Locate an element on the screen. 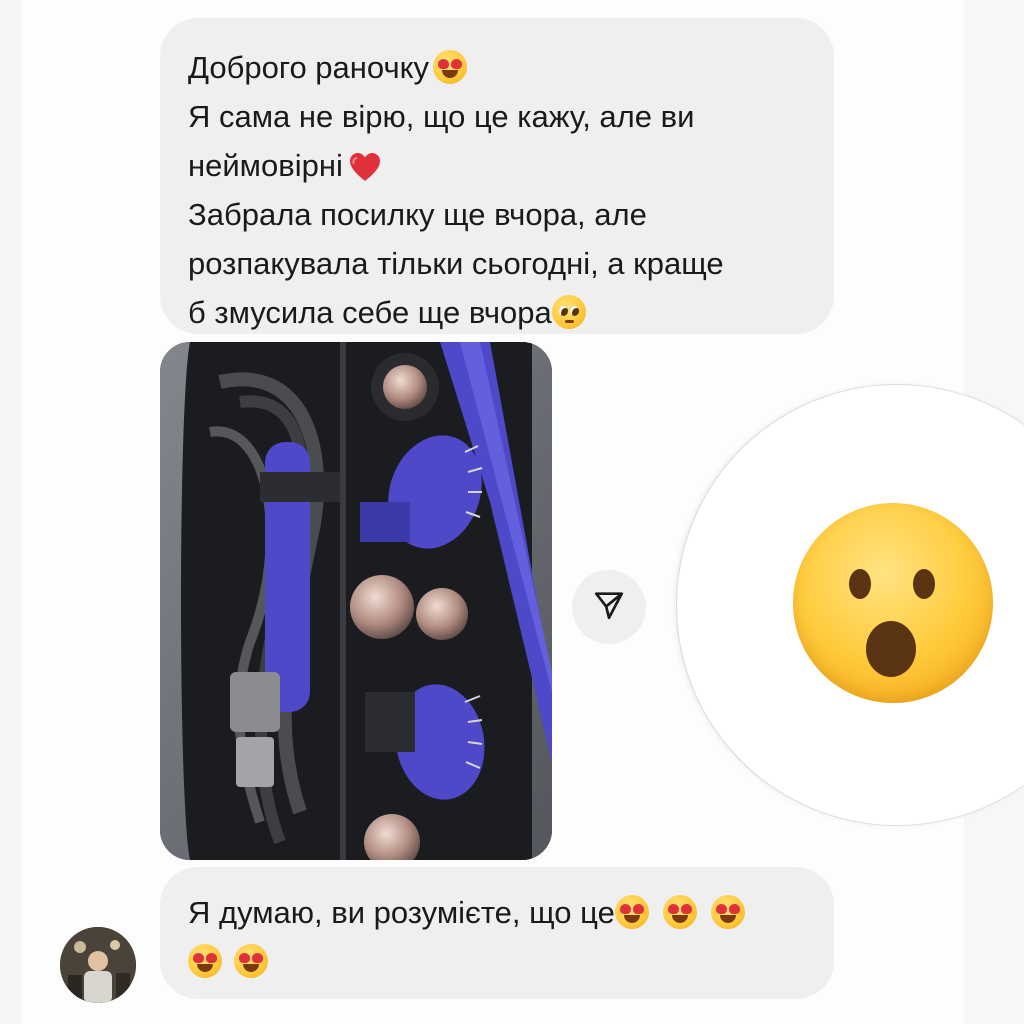 This screenshot has width=1024, height=1024. left-edge-panel is located at coordinates (11, 512).